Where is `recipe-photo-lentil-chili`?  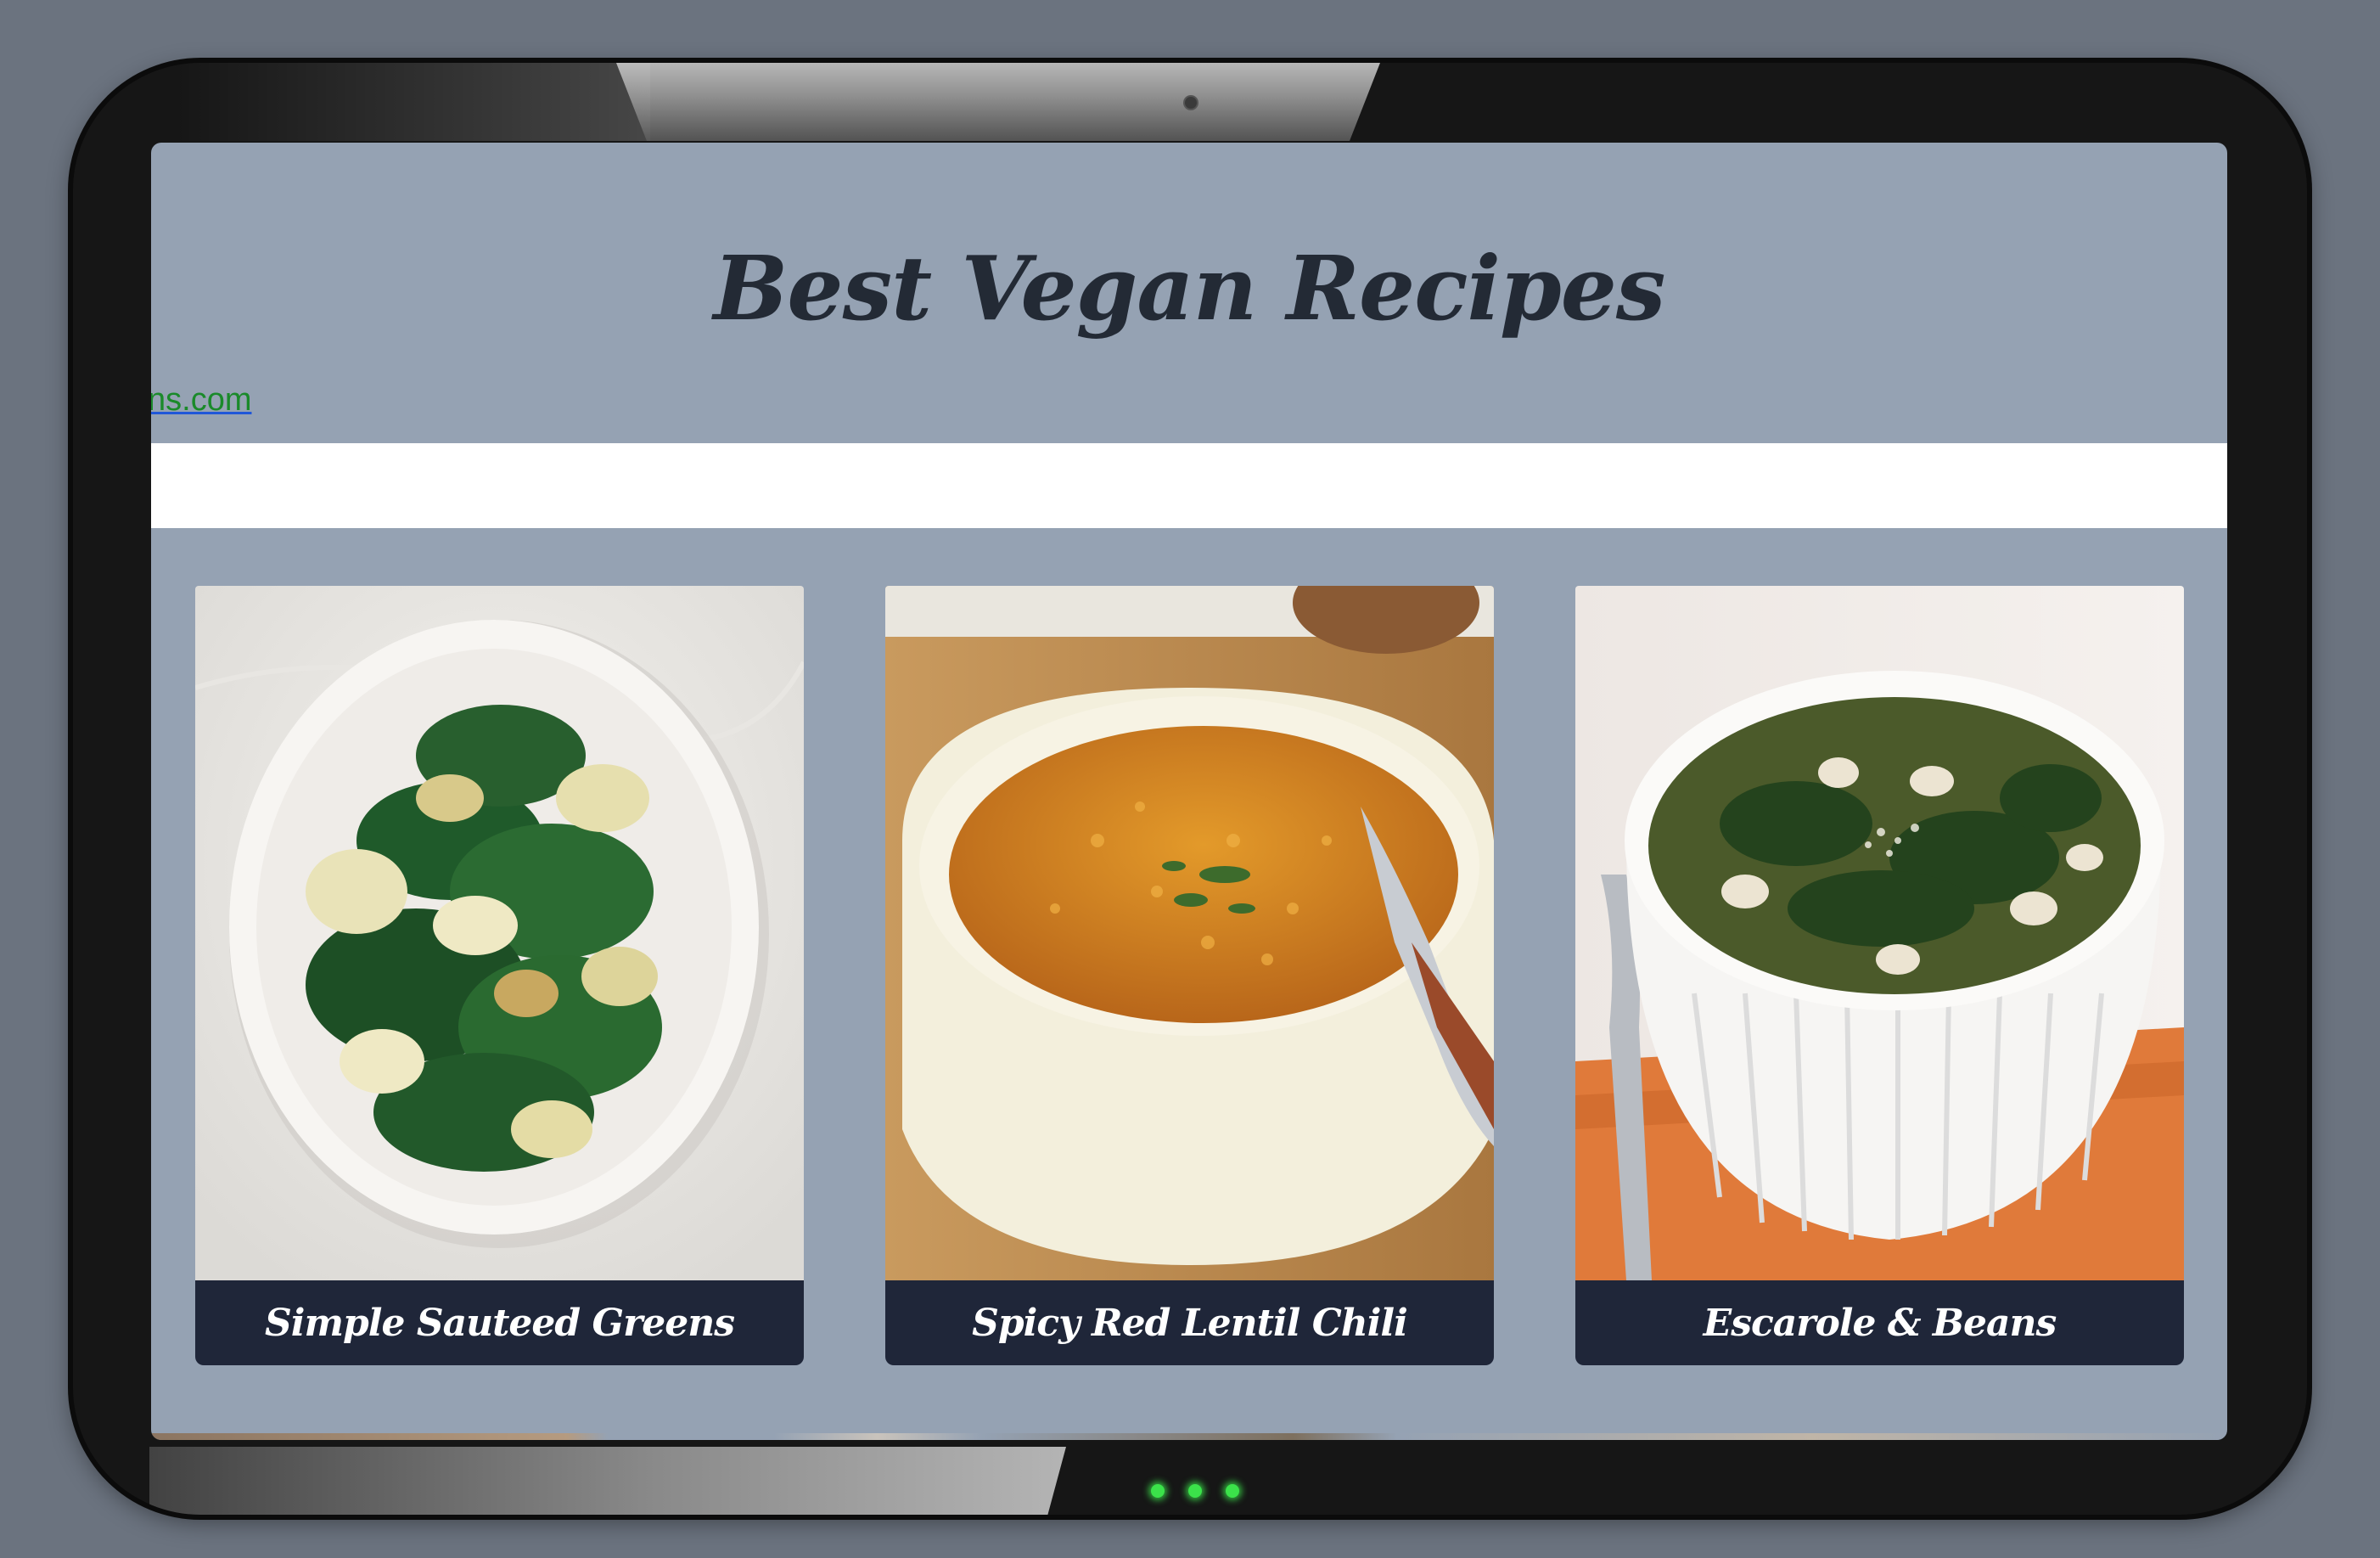 recipe-photo-lentil-chili is located at coordinates (1189, 933).